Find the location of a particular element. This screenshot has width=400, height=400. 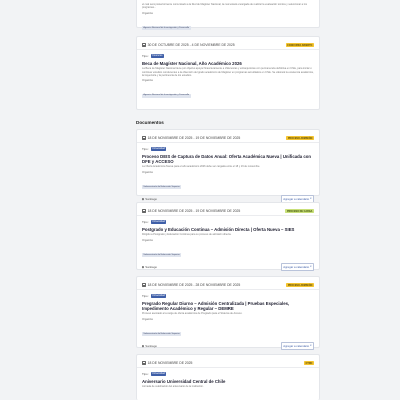

event-date-text: 18 DE NOVIEMBRE DE 2025 is located at coordinates (170, 363).